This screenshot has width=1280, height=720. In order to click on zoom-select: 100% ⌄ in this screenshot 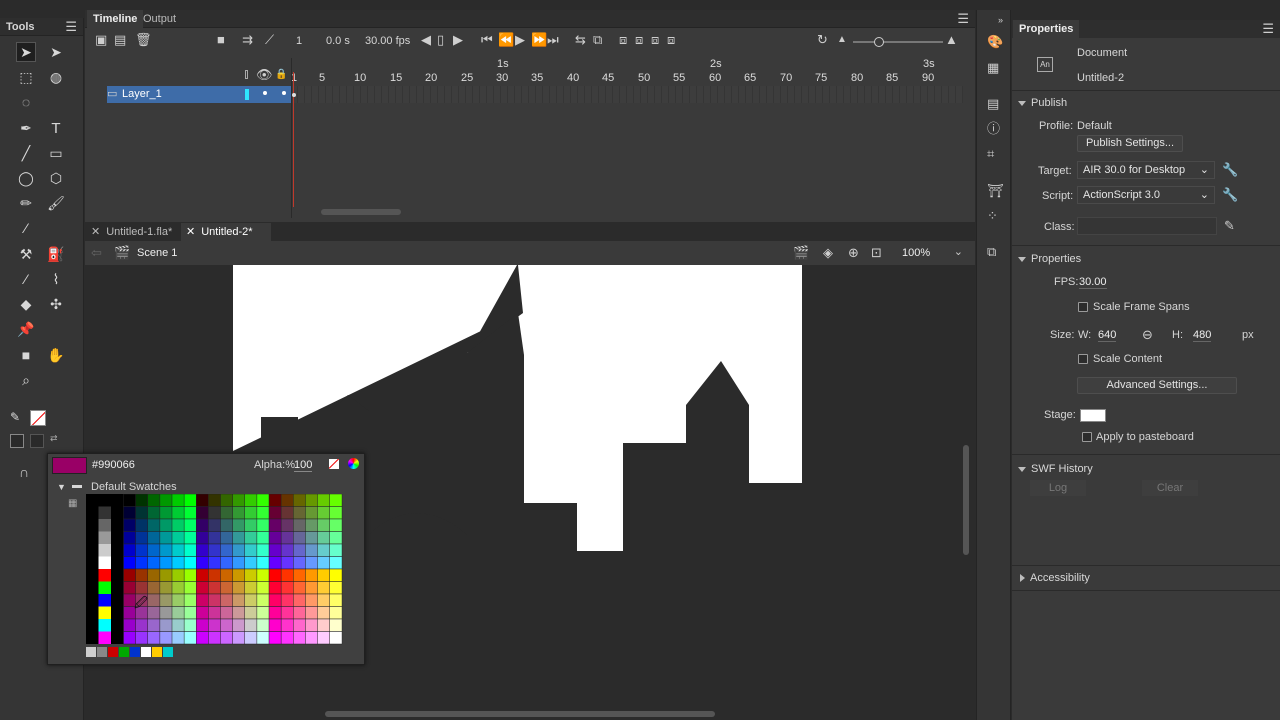, I will do `click(932, 253)`.